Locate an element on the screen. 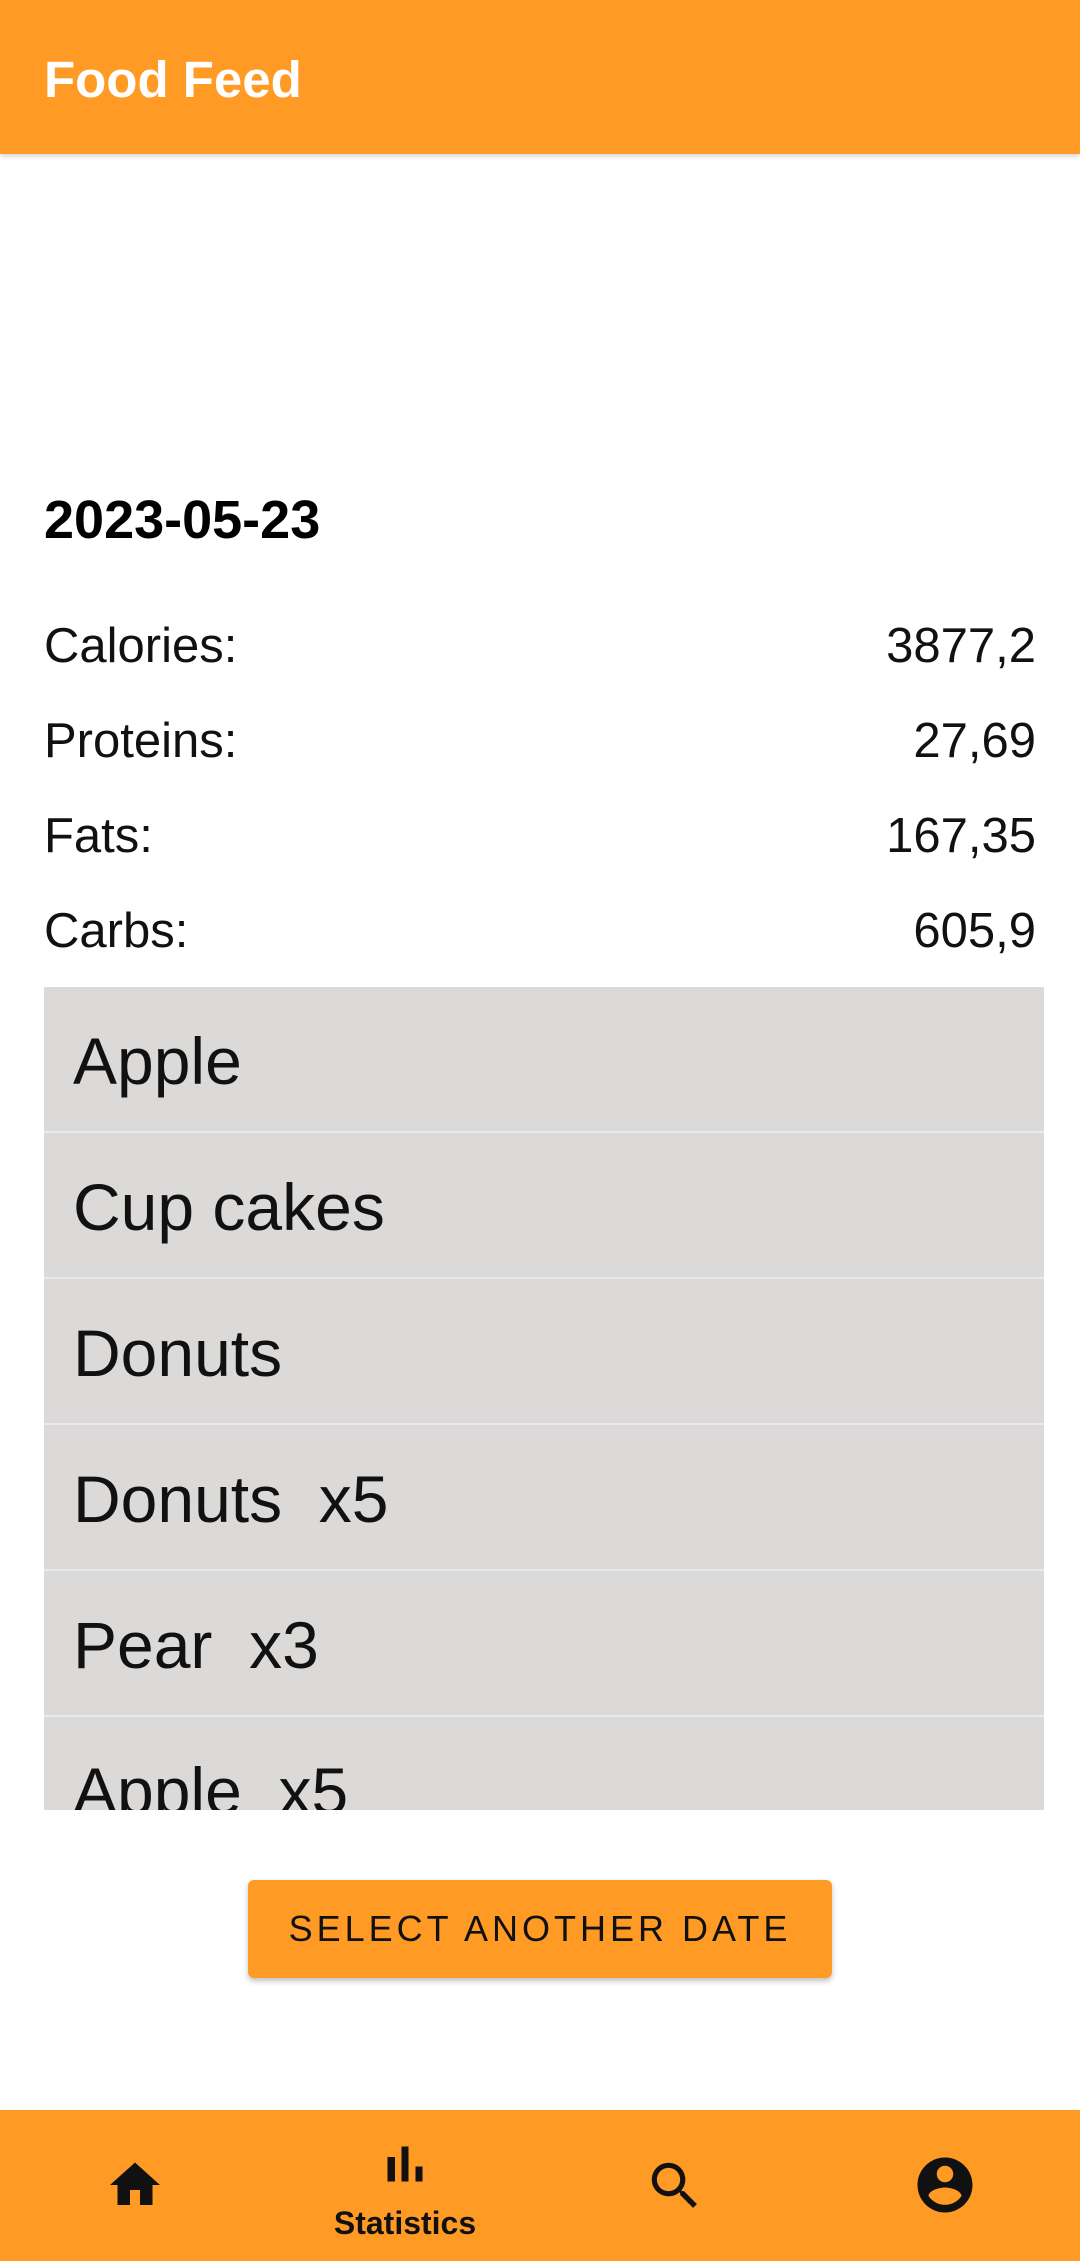 The image size is (1080, 2261). food-item-label: Pear x3 is located at coordinates (196, 1645).